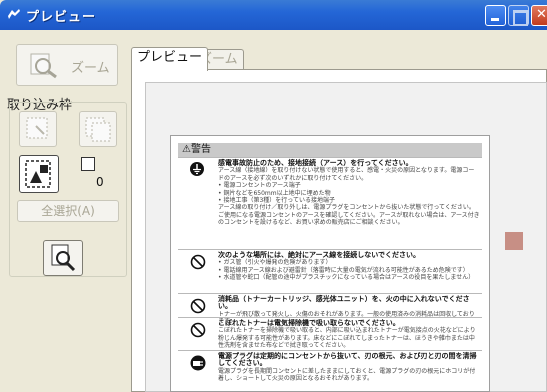 Image resolution: width=547 pixels, height=392 pixels. What do you see at coordinates (68, 211) in the screenshot?
I see `select-all-button: 全選択(A)` at bounding box center [68, 211].